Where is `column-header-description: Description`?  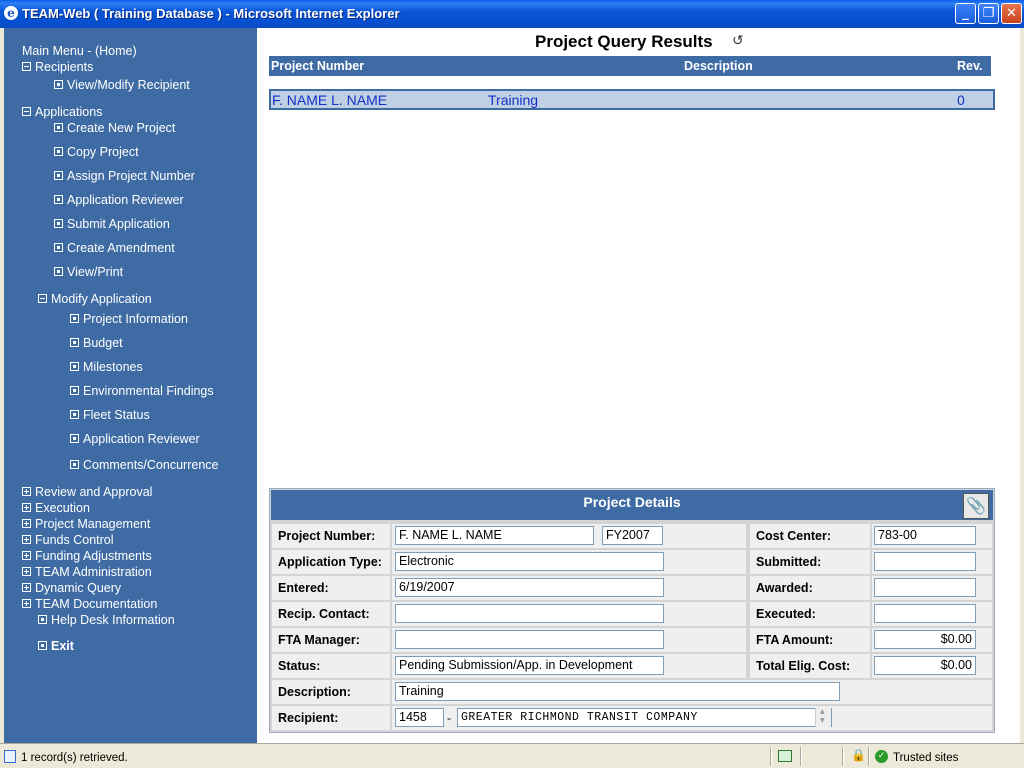 column-header-description: Description is located at coordinates (718, 66).